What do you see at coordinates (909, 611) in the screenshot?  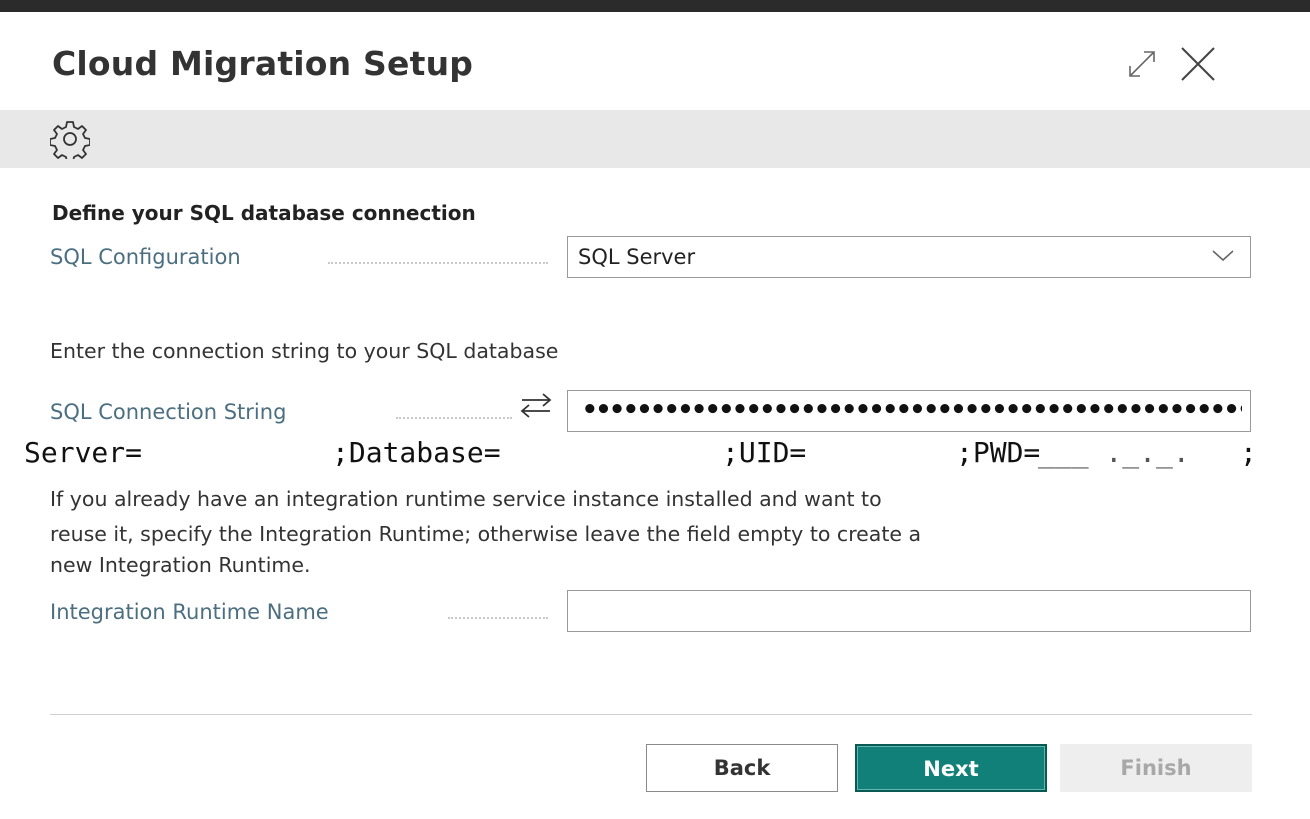 I see `integration-runtime-name-input` at bounding box center [909, 611].